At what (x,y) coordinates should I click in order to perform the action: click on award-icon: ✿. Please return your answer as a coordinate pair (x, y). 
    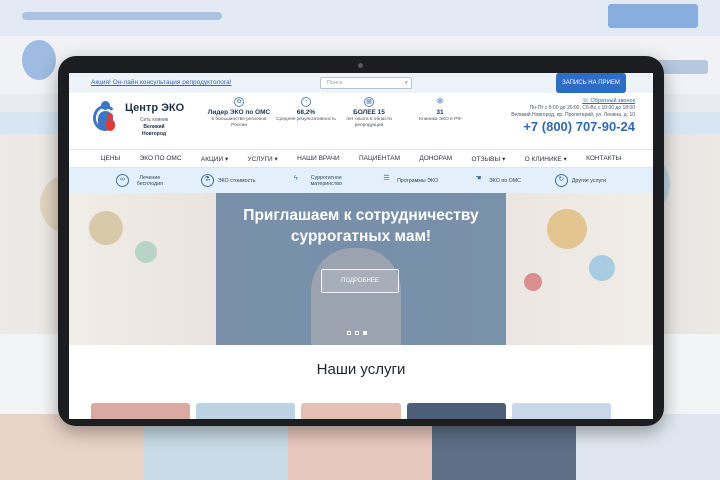
    Looking at the image, I should click on (239, 102).